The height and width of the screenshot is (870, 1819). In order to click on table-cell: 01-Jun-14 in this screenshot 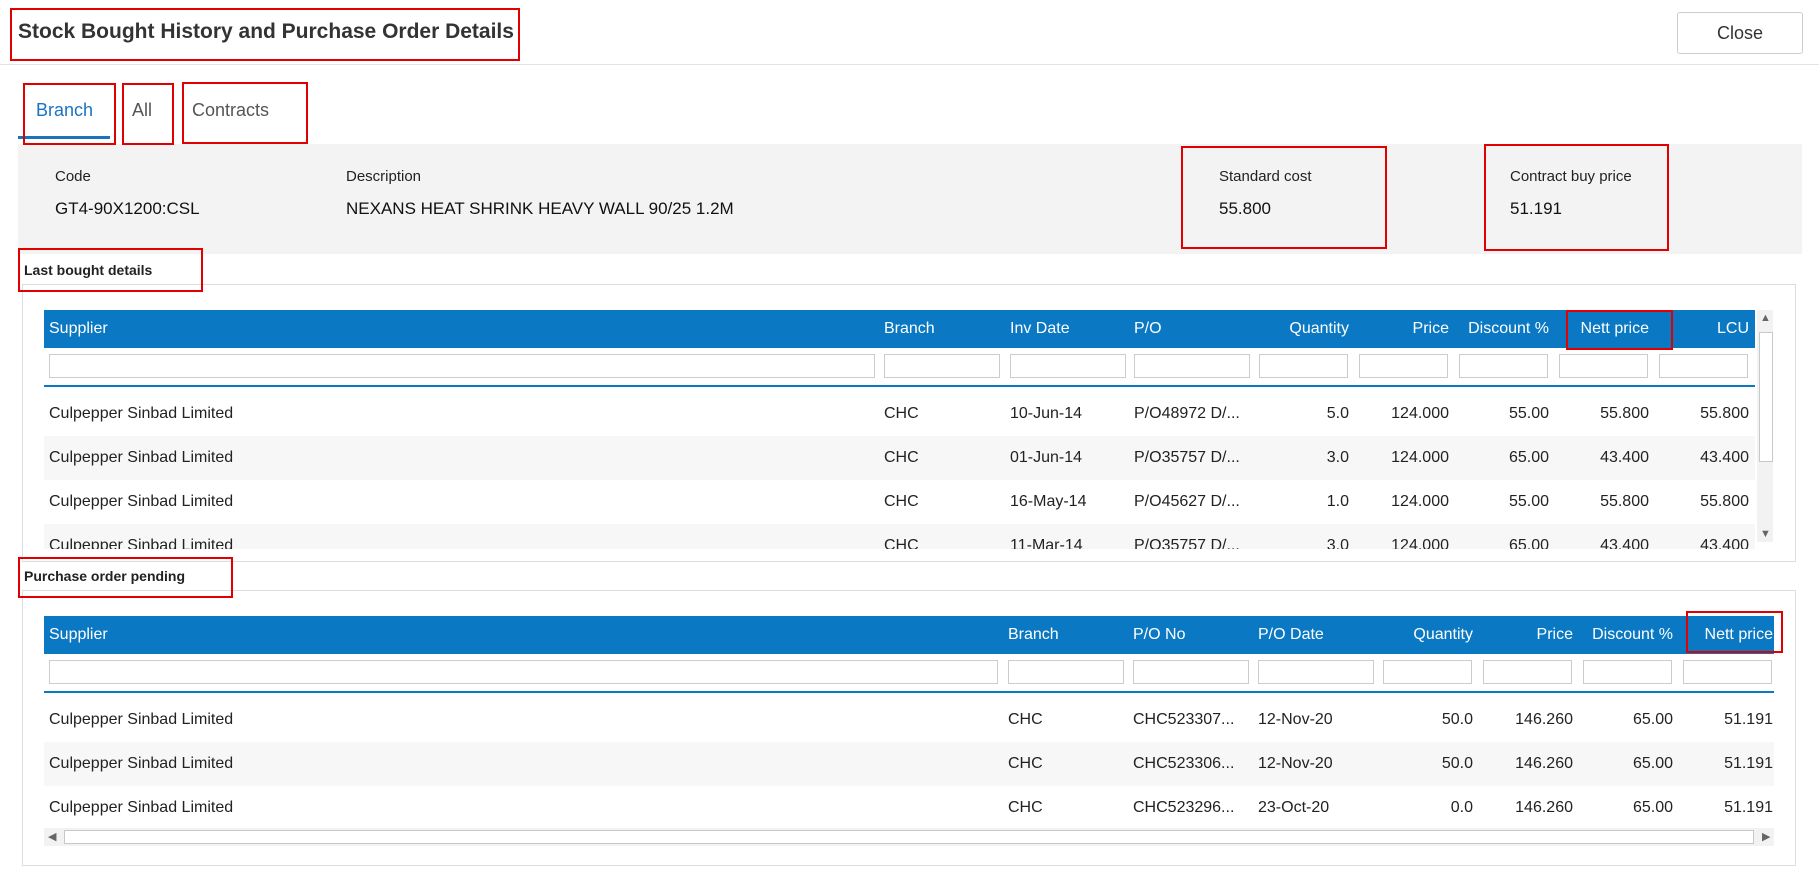, I will do `click(1046, 457)`.